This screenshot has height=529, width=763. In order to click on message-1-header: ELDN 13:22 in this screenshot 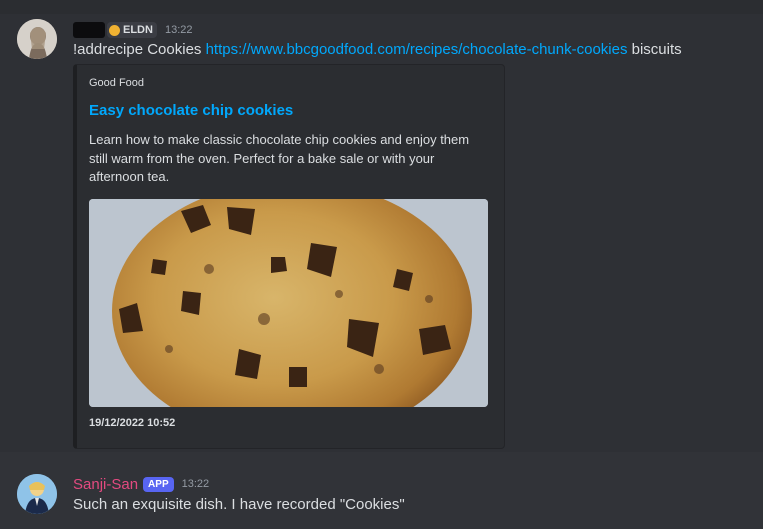, I will do `click(132, 30)`.